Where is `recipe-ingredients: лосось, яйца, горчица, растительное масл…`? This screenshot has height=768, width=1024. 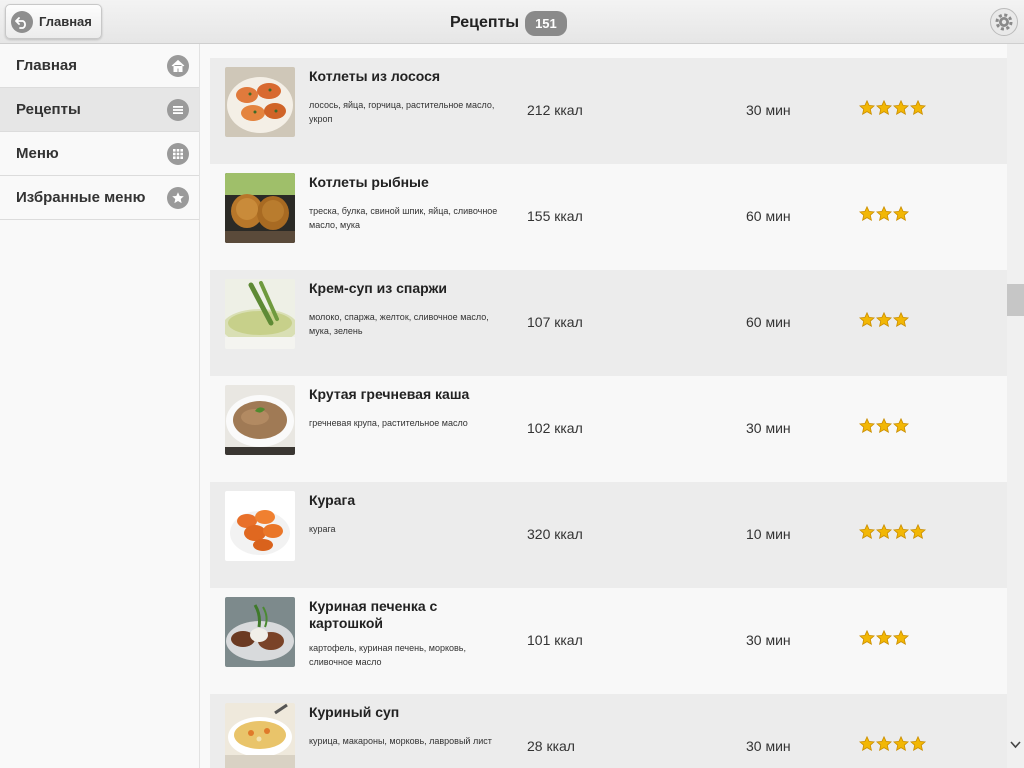
recipe-ingredients: лосось, яйца, горчица, растительное масл… is located at coordinates (402, 112).